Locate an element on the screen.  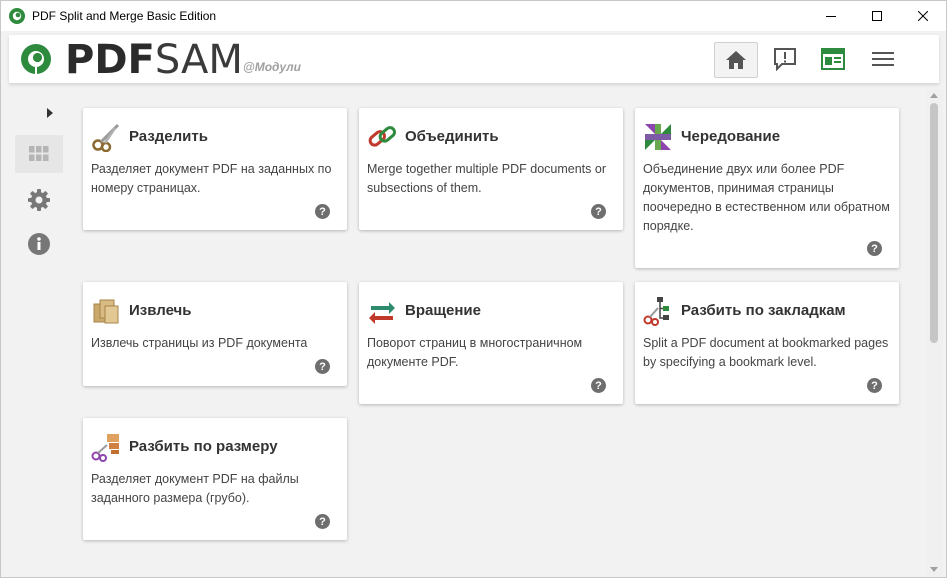
close-icon is located at coordinates (923, 16).